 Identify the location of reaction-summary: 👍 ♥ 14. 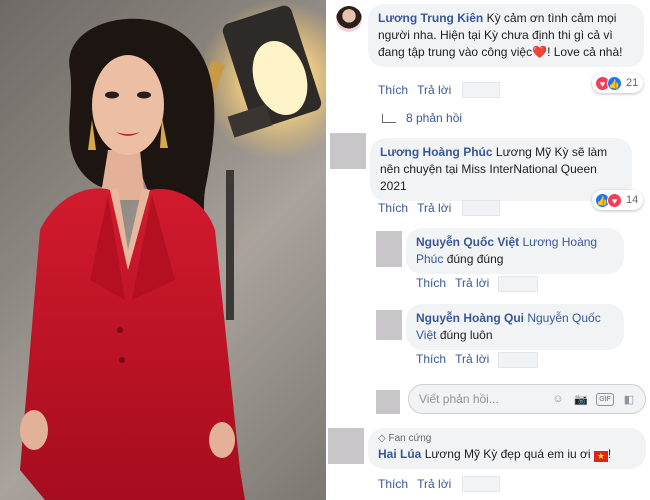
(618, 200).